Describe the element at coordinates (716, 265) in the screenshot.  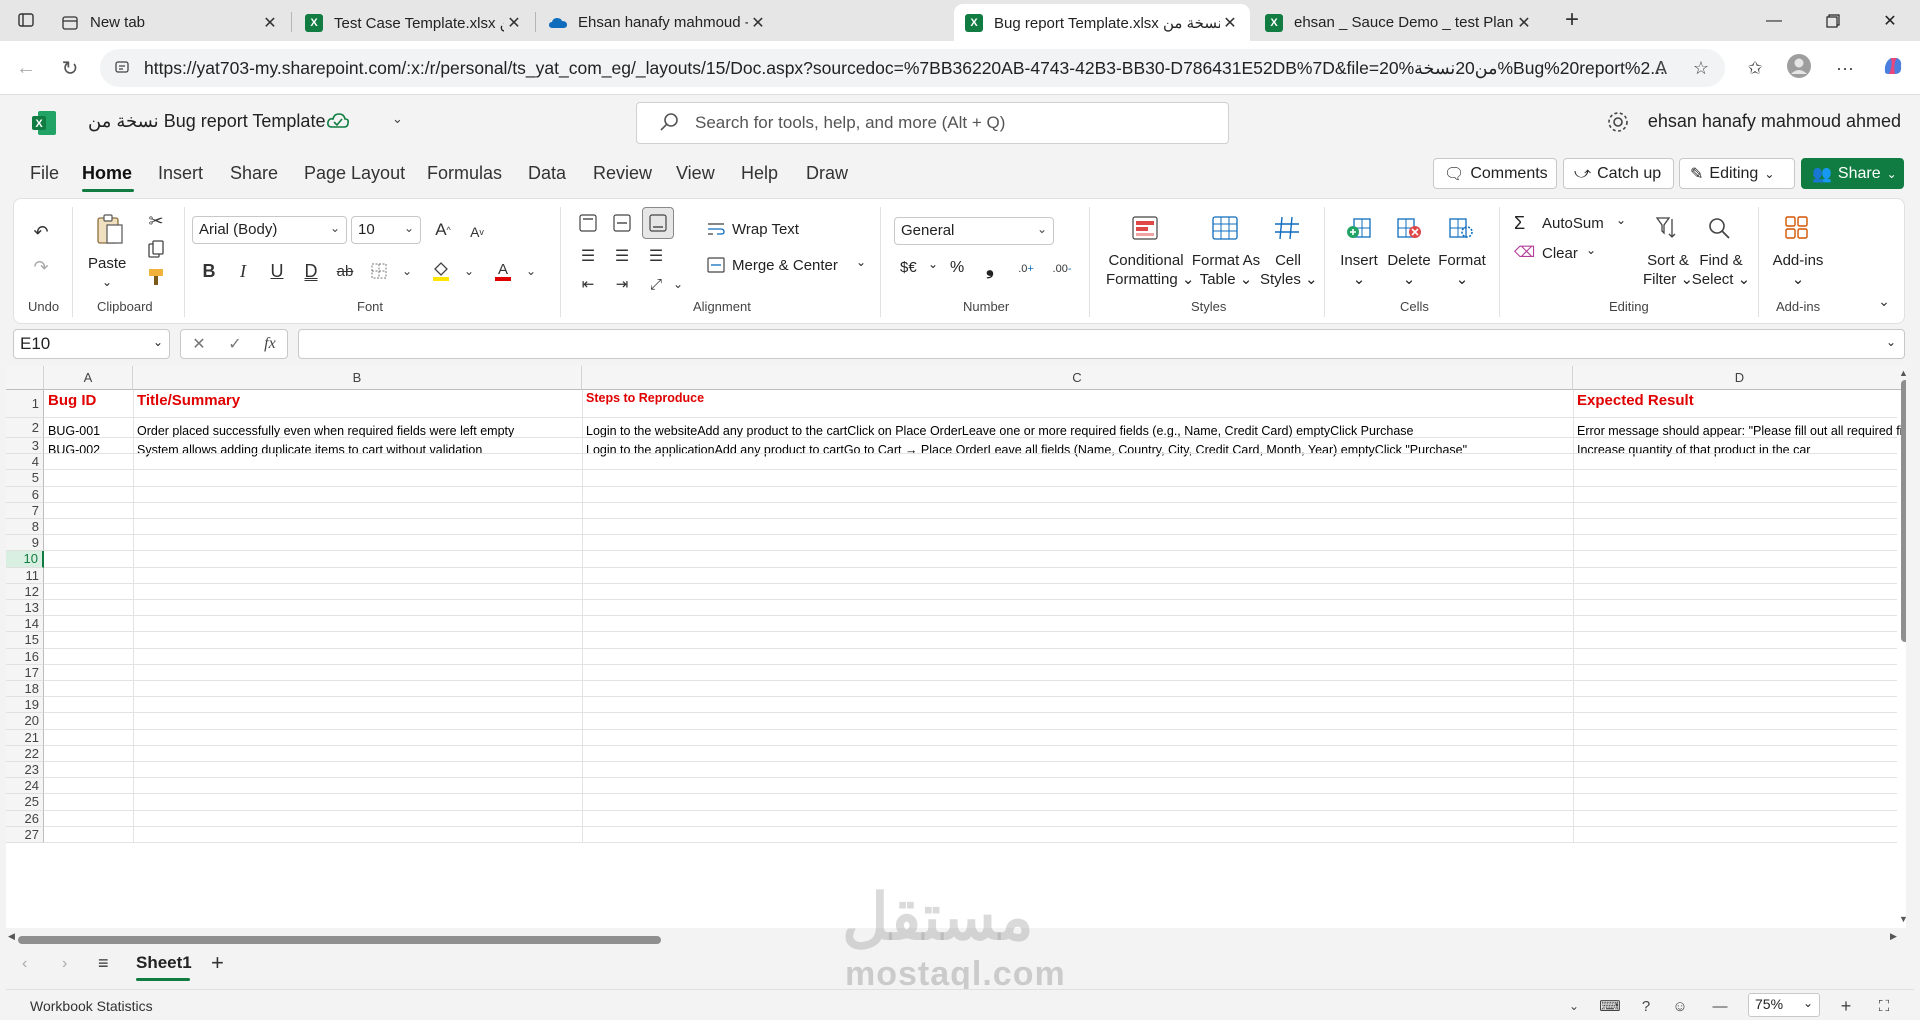
I see `merge-center-icon` at that location.